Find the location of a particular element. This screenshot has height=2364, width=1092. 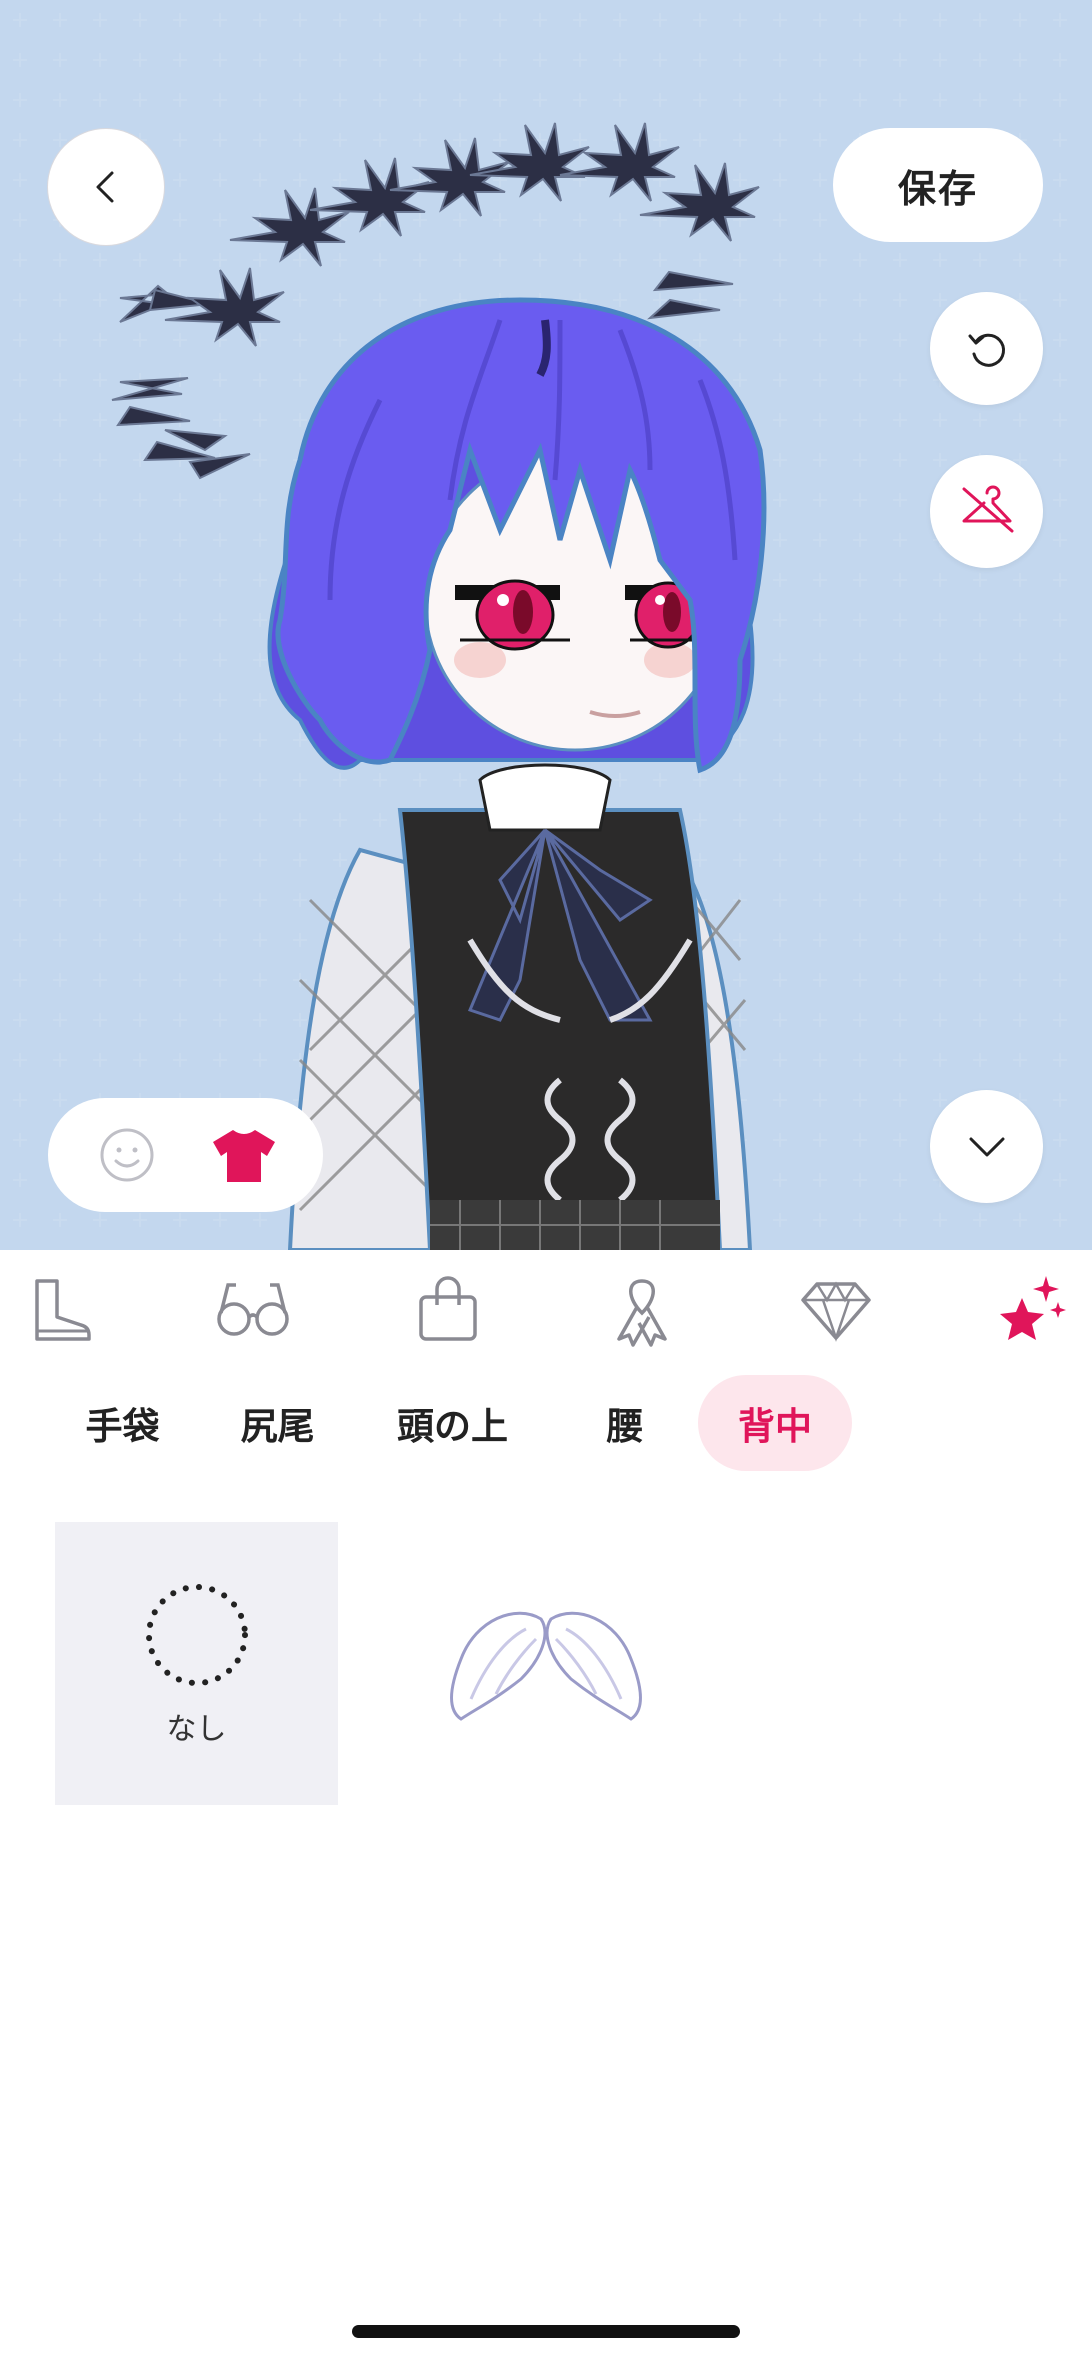

category-shoes is located at coordinates (60, 1310).